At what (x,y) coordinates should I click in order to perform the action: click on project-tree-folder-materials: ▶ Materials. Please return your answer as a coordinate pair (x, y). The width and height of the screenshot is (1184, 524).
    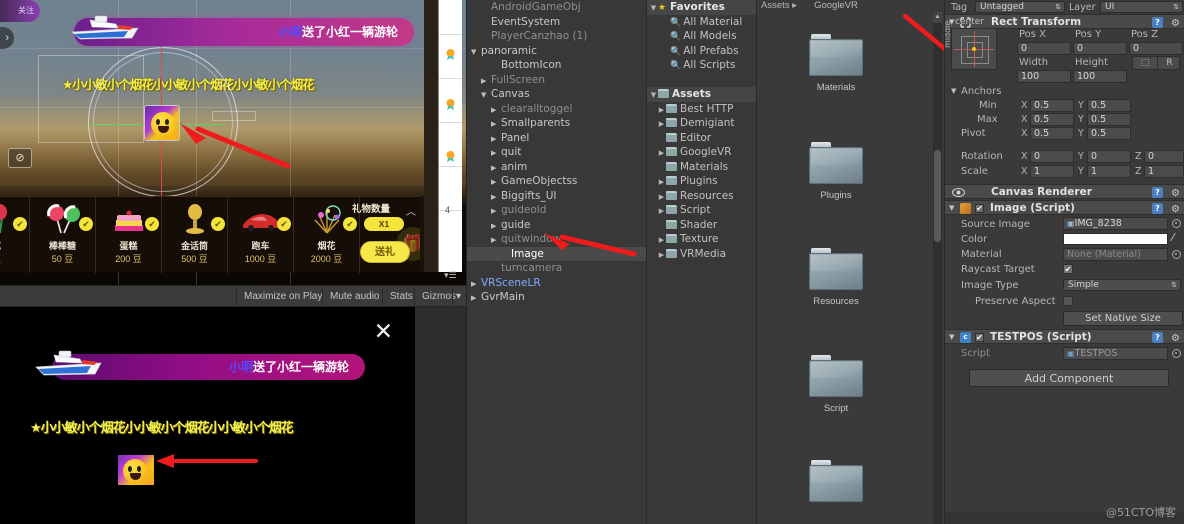
    Looking at the image, I should click on (701, 167).